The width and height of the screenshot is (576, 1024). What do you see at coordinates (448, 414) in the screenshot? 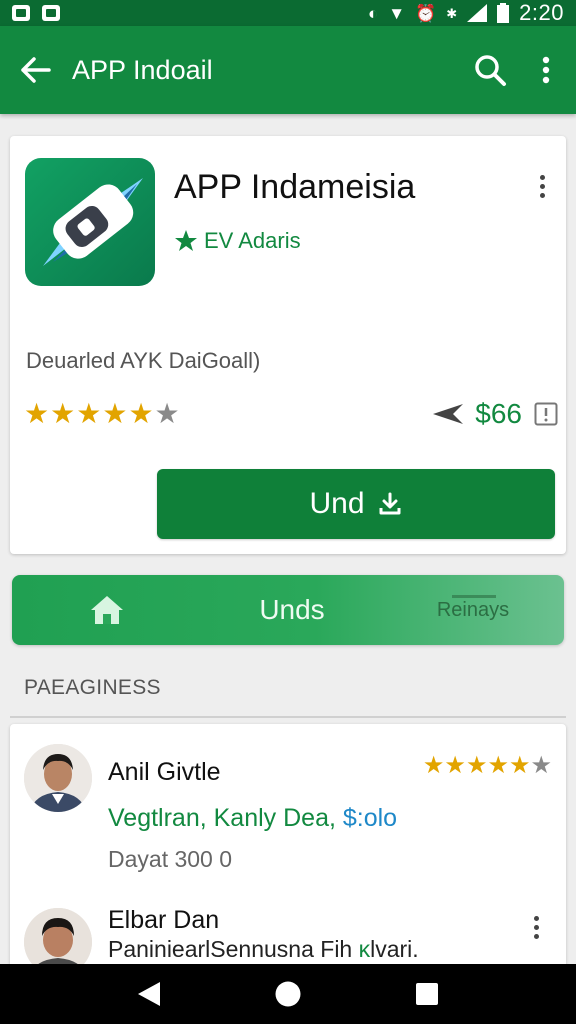
I see `send-icon` at bounding box center [448, 414].